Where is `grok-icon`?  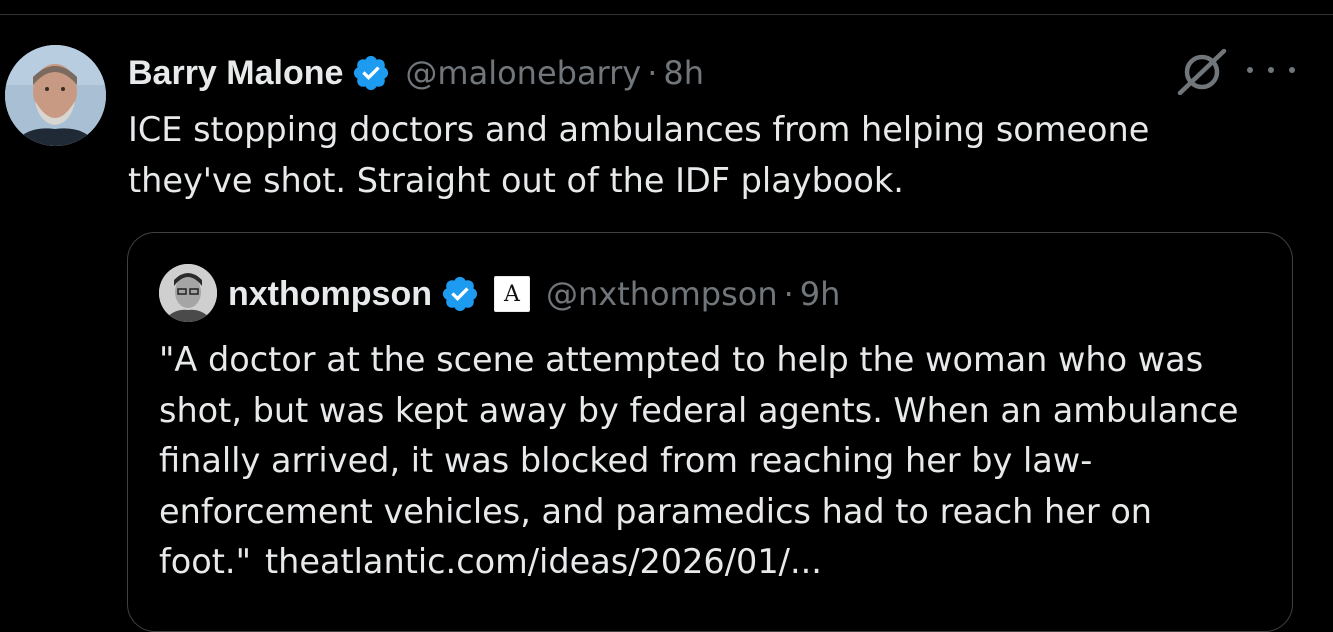
grok-icon is located at coordinates (1202, 72).